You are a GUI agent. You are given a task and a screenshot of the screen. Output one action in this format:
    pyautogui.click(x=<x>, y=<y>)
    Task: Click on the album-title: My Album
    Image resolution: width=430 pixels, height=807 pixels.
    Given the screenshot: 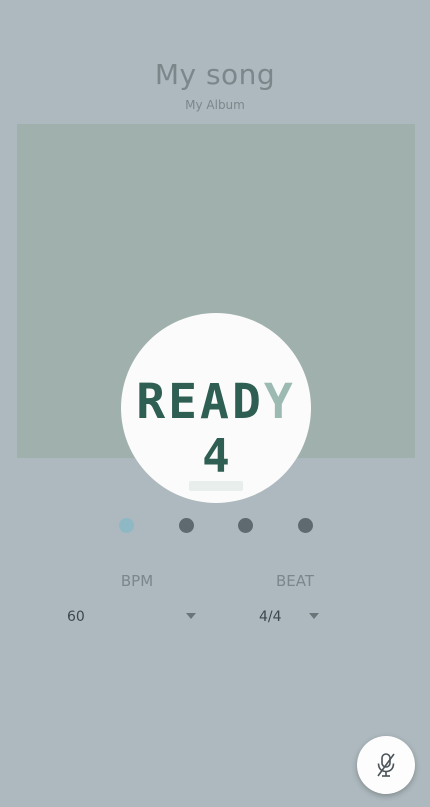 What is the action you would take?
    pyautogui.click(x=215, y=105)
    